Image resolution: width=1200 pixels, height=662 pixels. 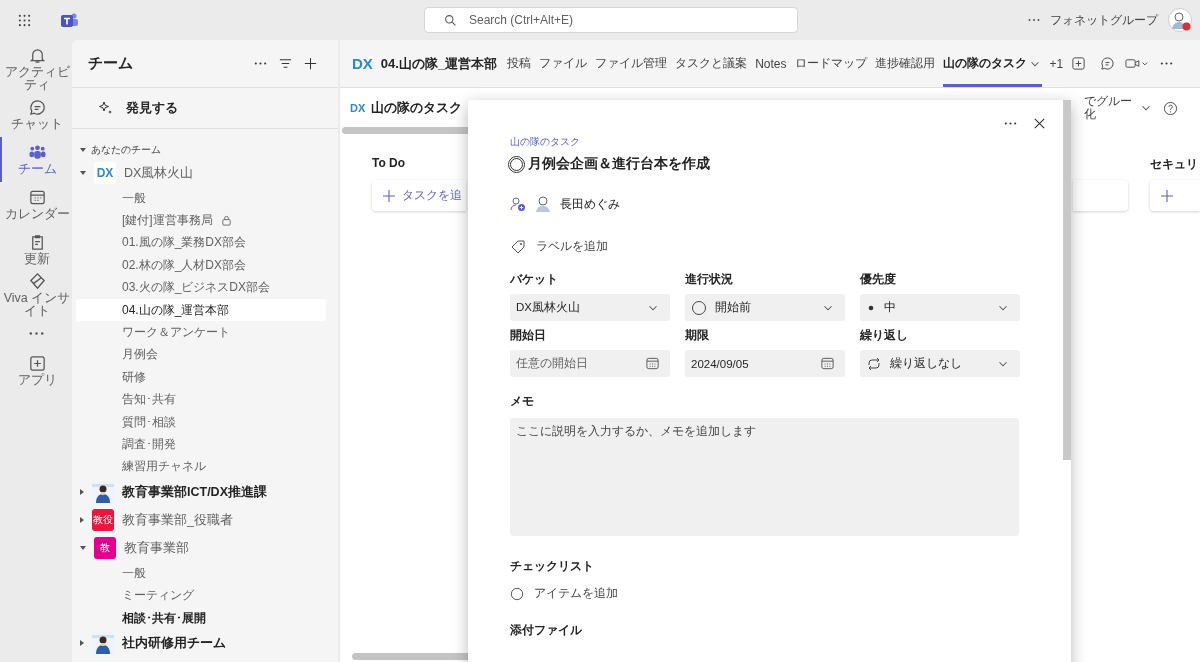 What do you see at coordinates (940, 363) in the screenshot?
I see `dropdown-field: 繰り返しなし` at bounding box center [940, 363].